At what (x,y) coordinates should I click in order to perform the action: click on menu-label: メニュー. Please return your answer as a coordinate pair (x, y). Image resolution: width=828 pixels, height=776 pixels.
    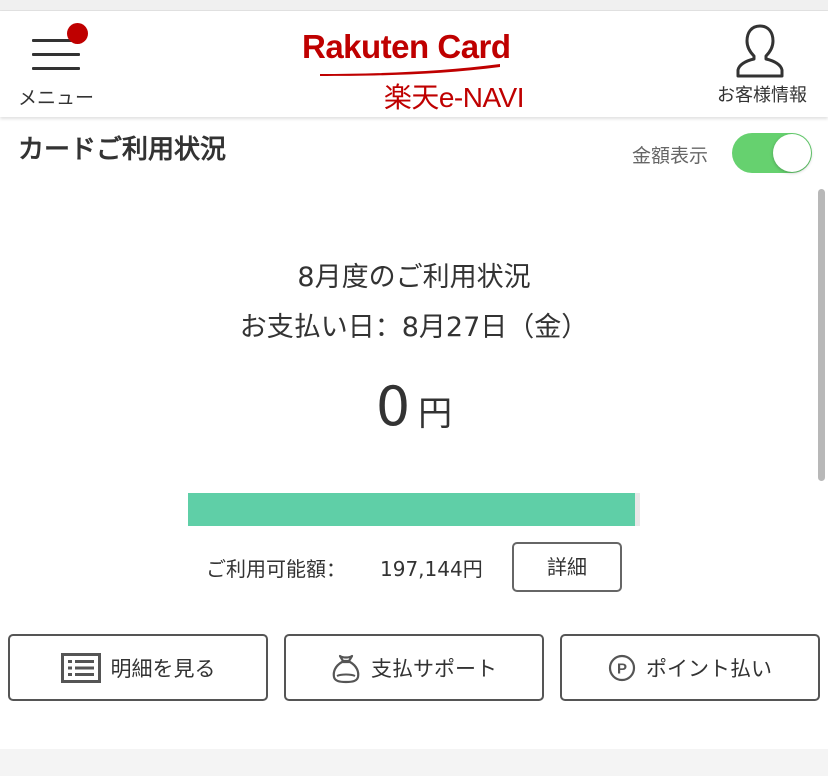
    Looking at the image, I should click on (55, 98).